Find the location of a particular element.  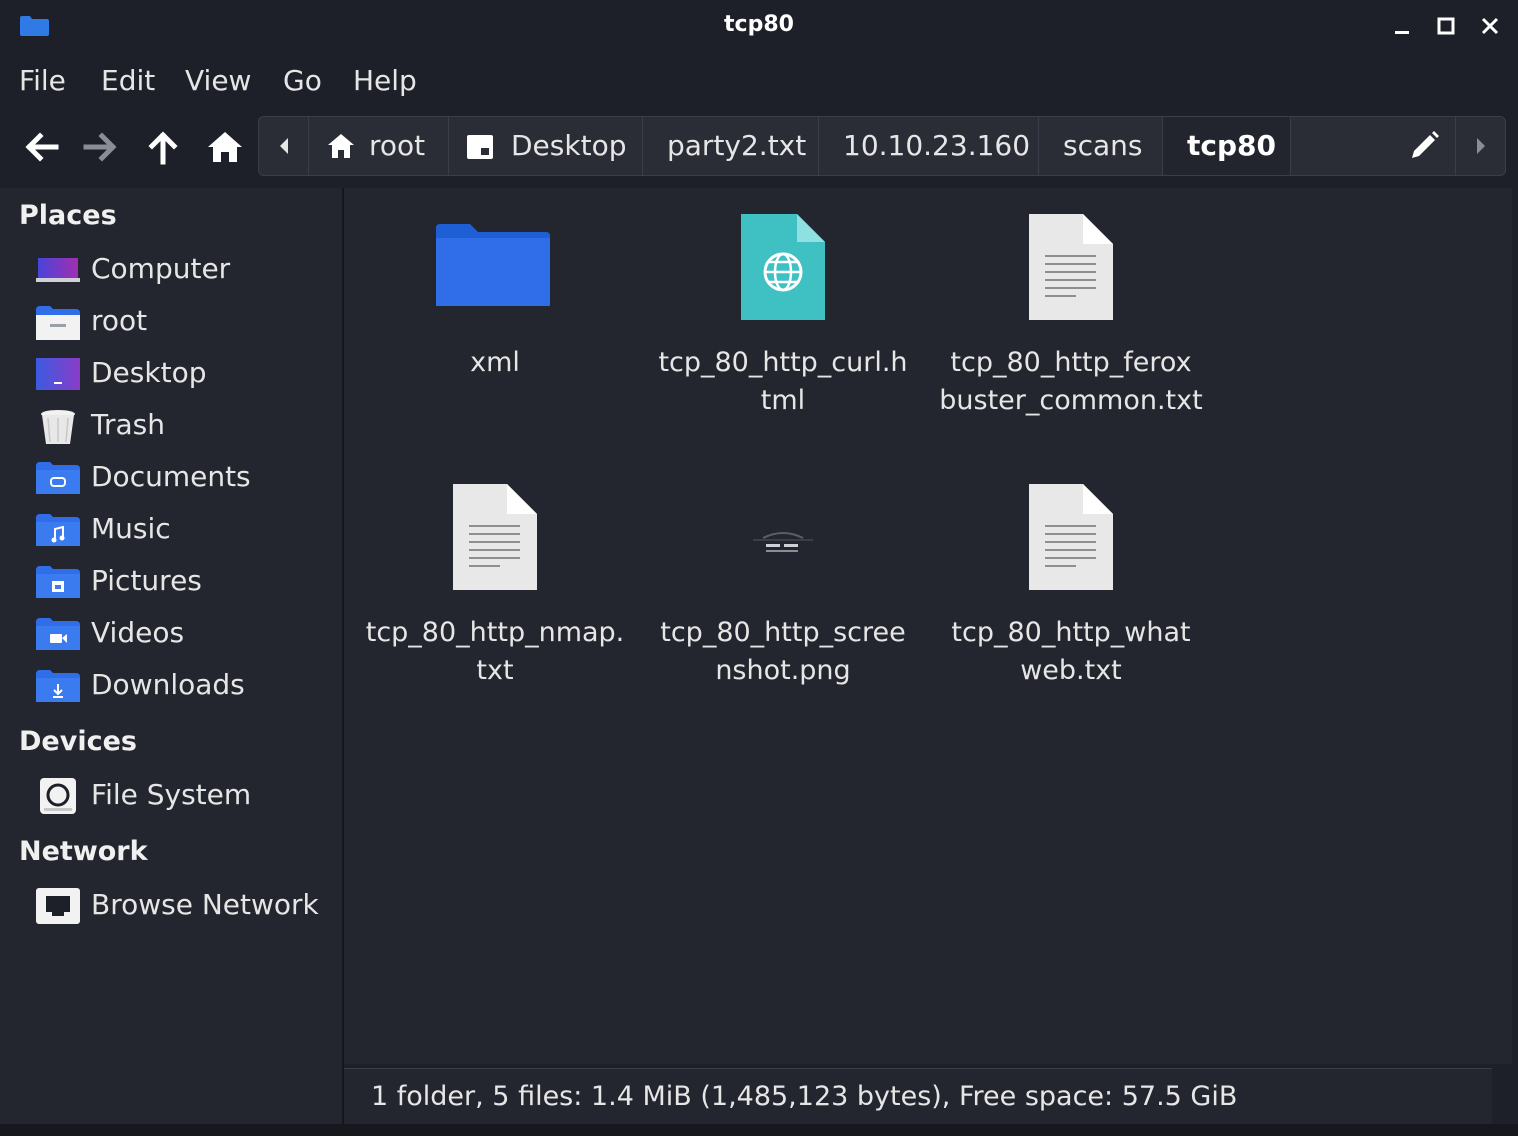

maximize-icon is located at coordinates (1446, 26).